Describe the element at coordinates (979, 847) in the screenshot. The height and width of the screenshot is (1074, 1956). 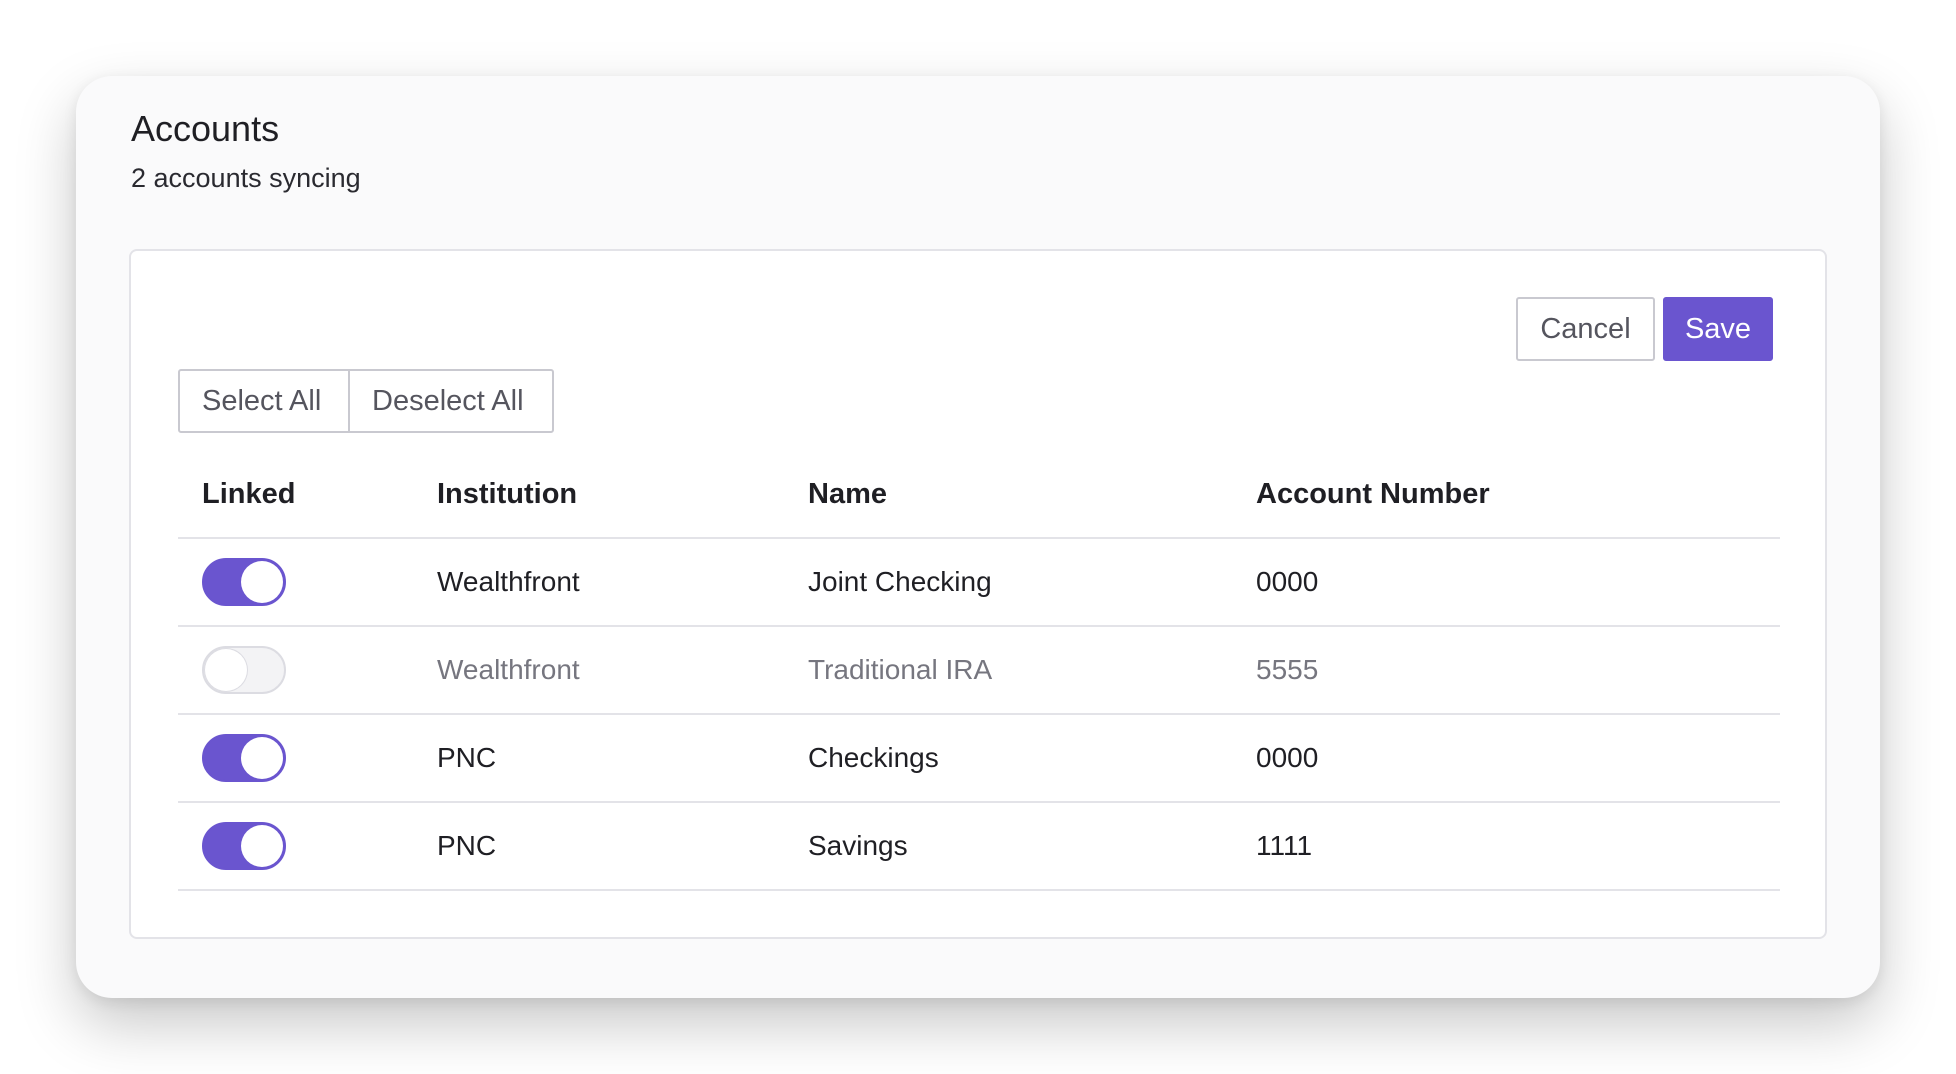
I see `table-row: PNC Savings 1111` at that location.